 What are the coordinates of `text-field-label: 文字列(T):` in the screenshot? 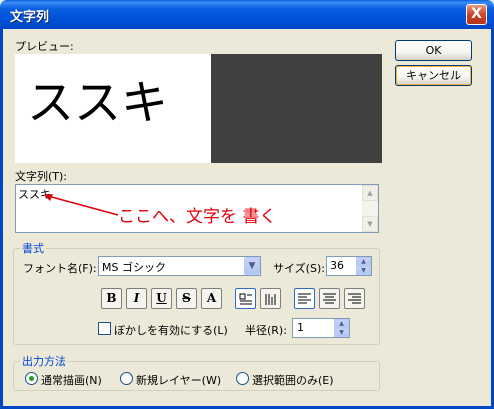 It's located at (41, 176).